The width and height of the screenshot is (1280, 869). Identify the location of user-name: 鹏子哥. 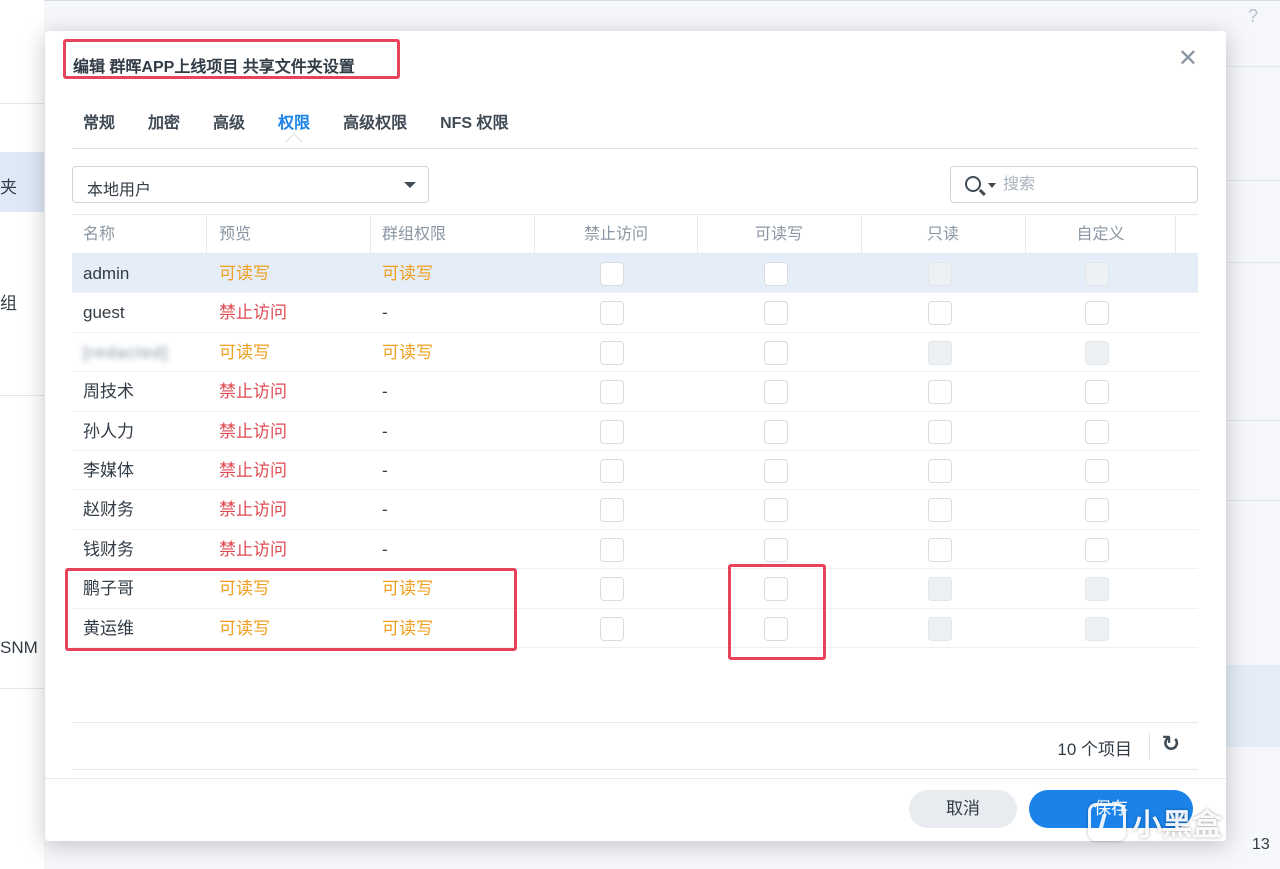
(108, 589).